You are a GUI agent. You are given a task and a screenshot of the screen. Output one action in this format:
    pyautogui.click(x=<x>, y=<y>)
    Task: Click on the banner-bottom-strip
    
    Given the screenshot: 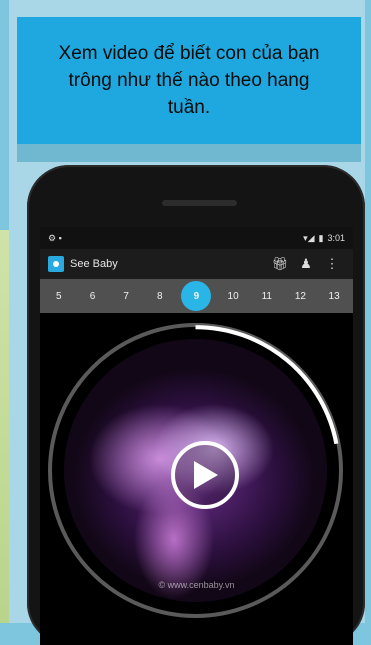 What is the action you would take?
    pyautogui.click(x=189, y=153)
    